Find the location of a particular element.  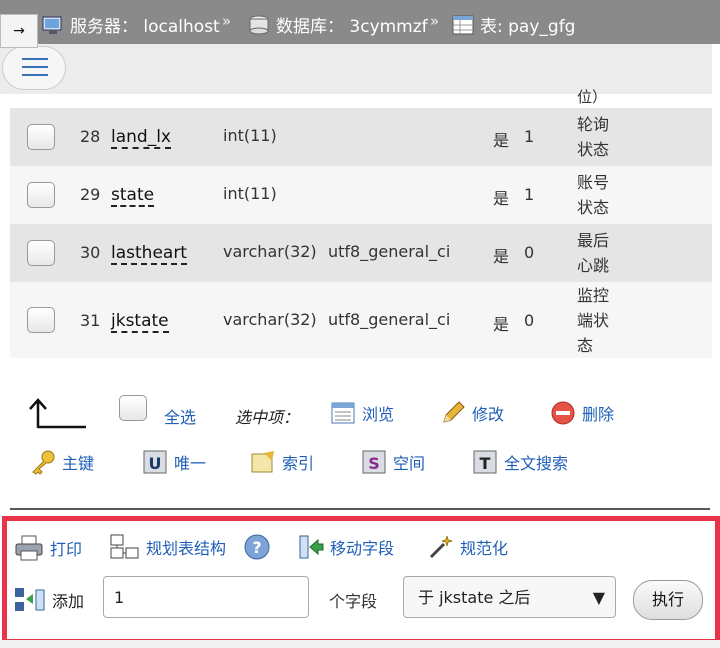

fulltext-icon: T is located at coordinates (485, 462).